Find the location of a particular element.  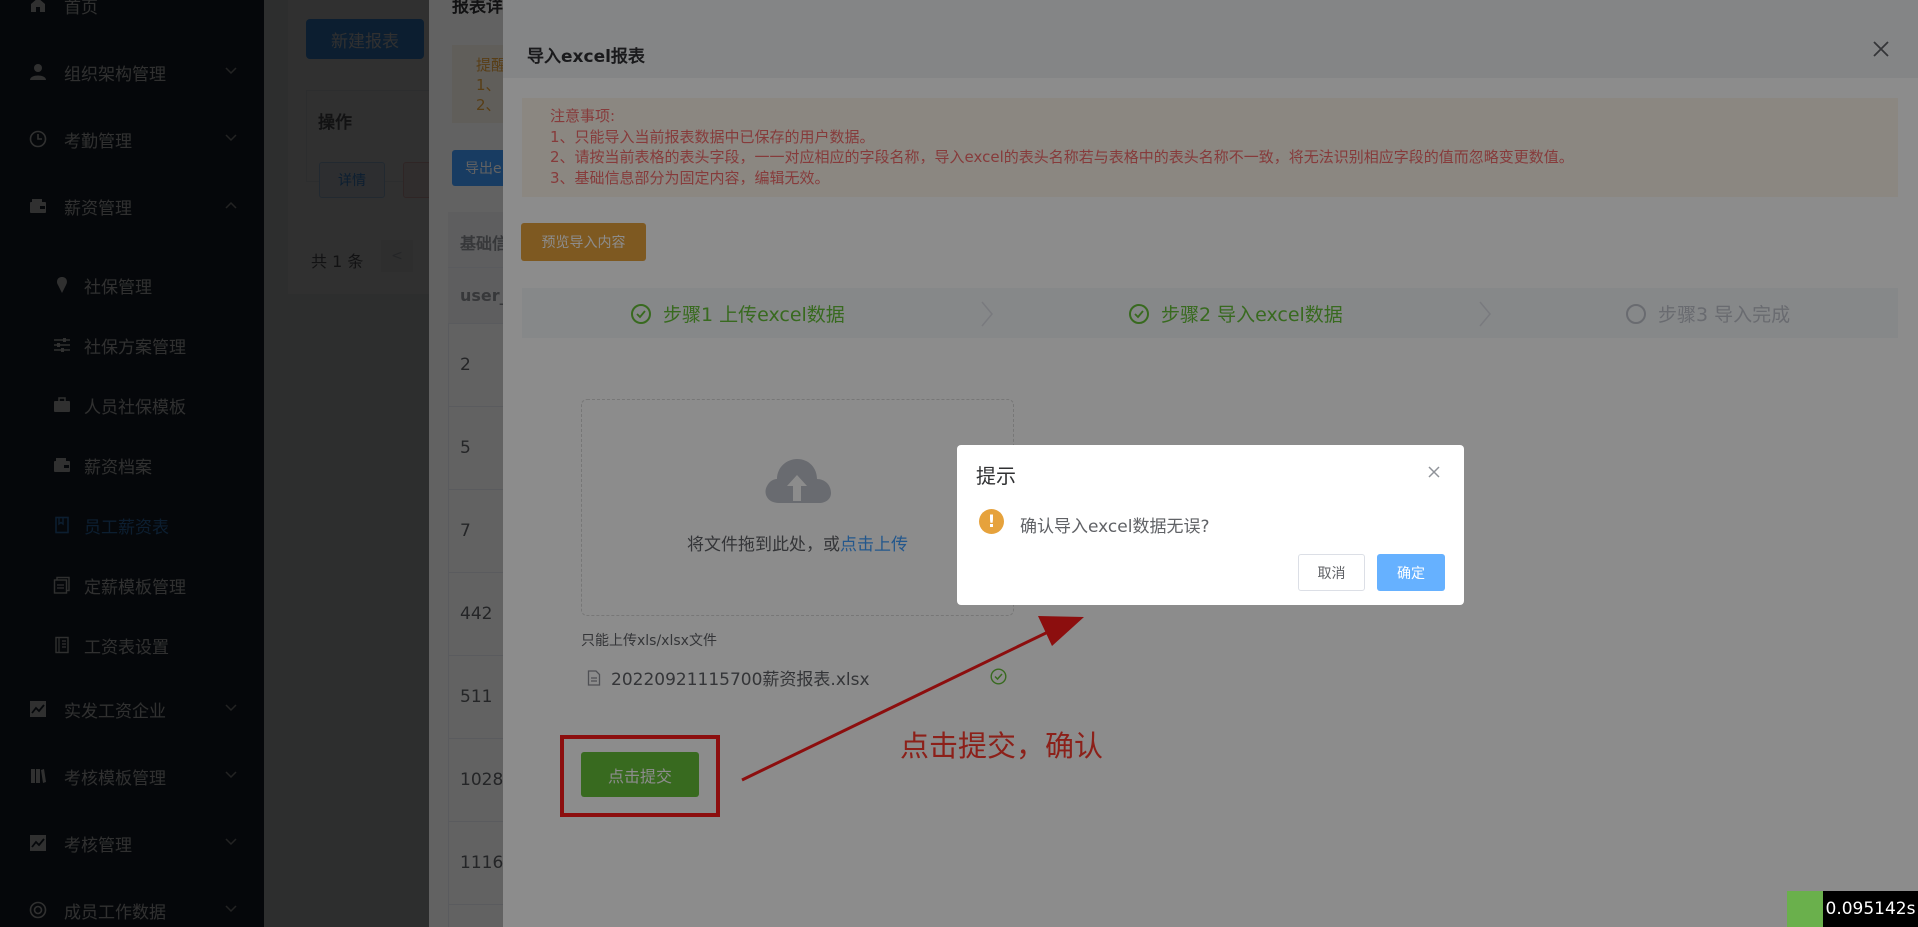

close-icon is located at coordinates (1434, 472).